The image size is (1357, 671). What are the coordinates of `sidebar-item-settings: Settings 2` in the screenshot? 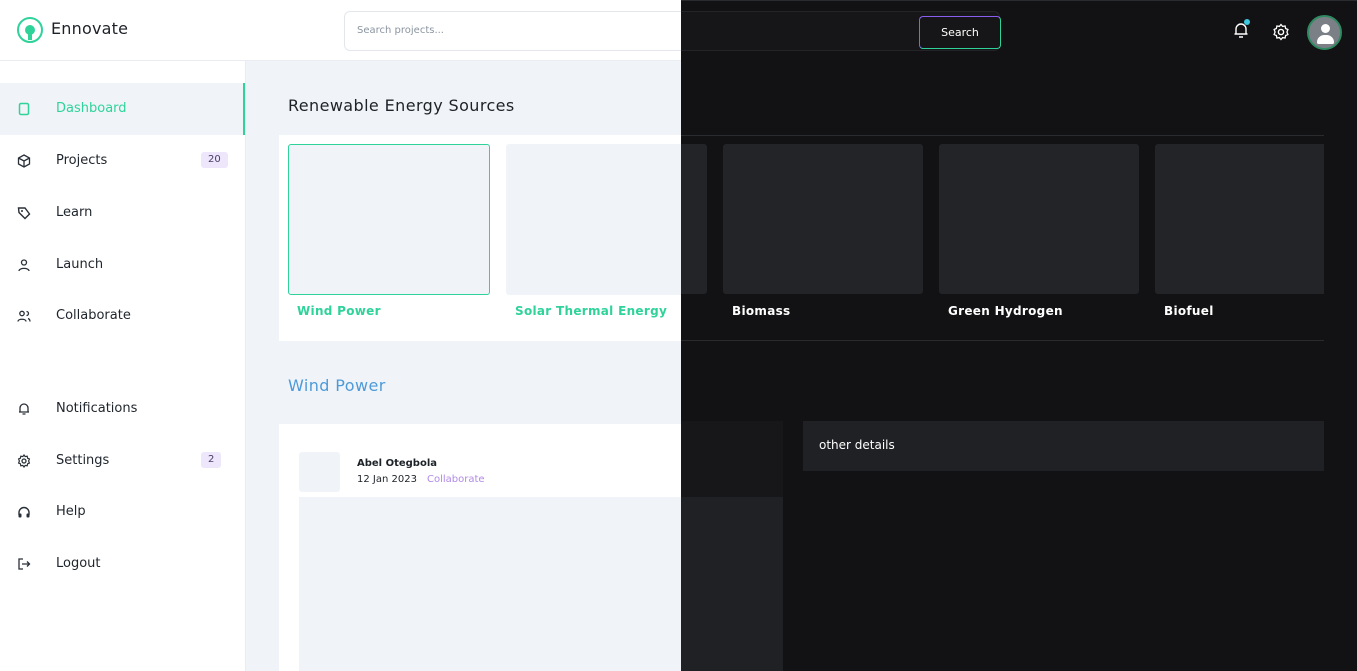 It's located at (122, 461).